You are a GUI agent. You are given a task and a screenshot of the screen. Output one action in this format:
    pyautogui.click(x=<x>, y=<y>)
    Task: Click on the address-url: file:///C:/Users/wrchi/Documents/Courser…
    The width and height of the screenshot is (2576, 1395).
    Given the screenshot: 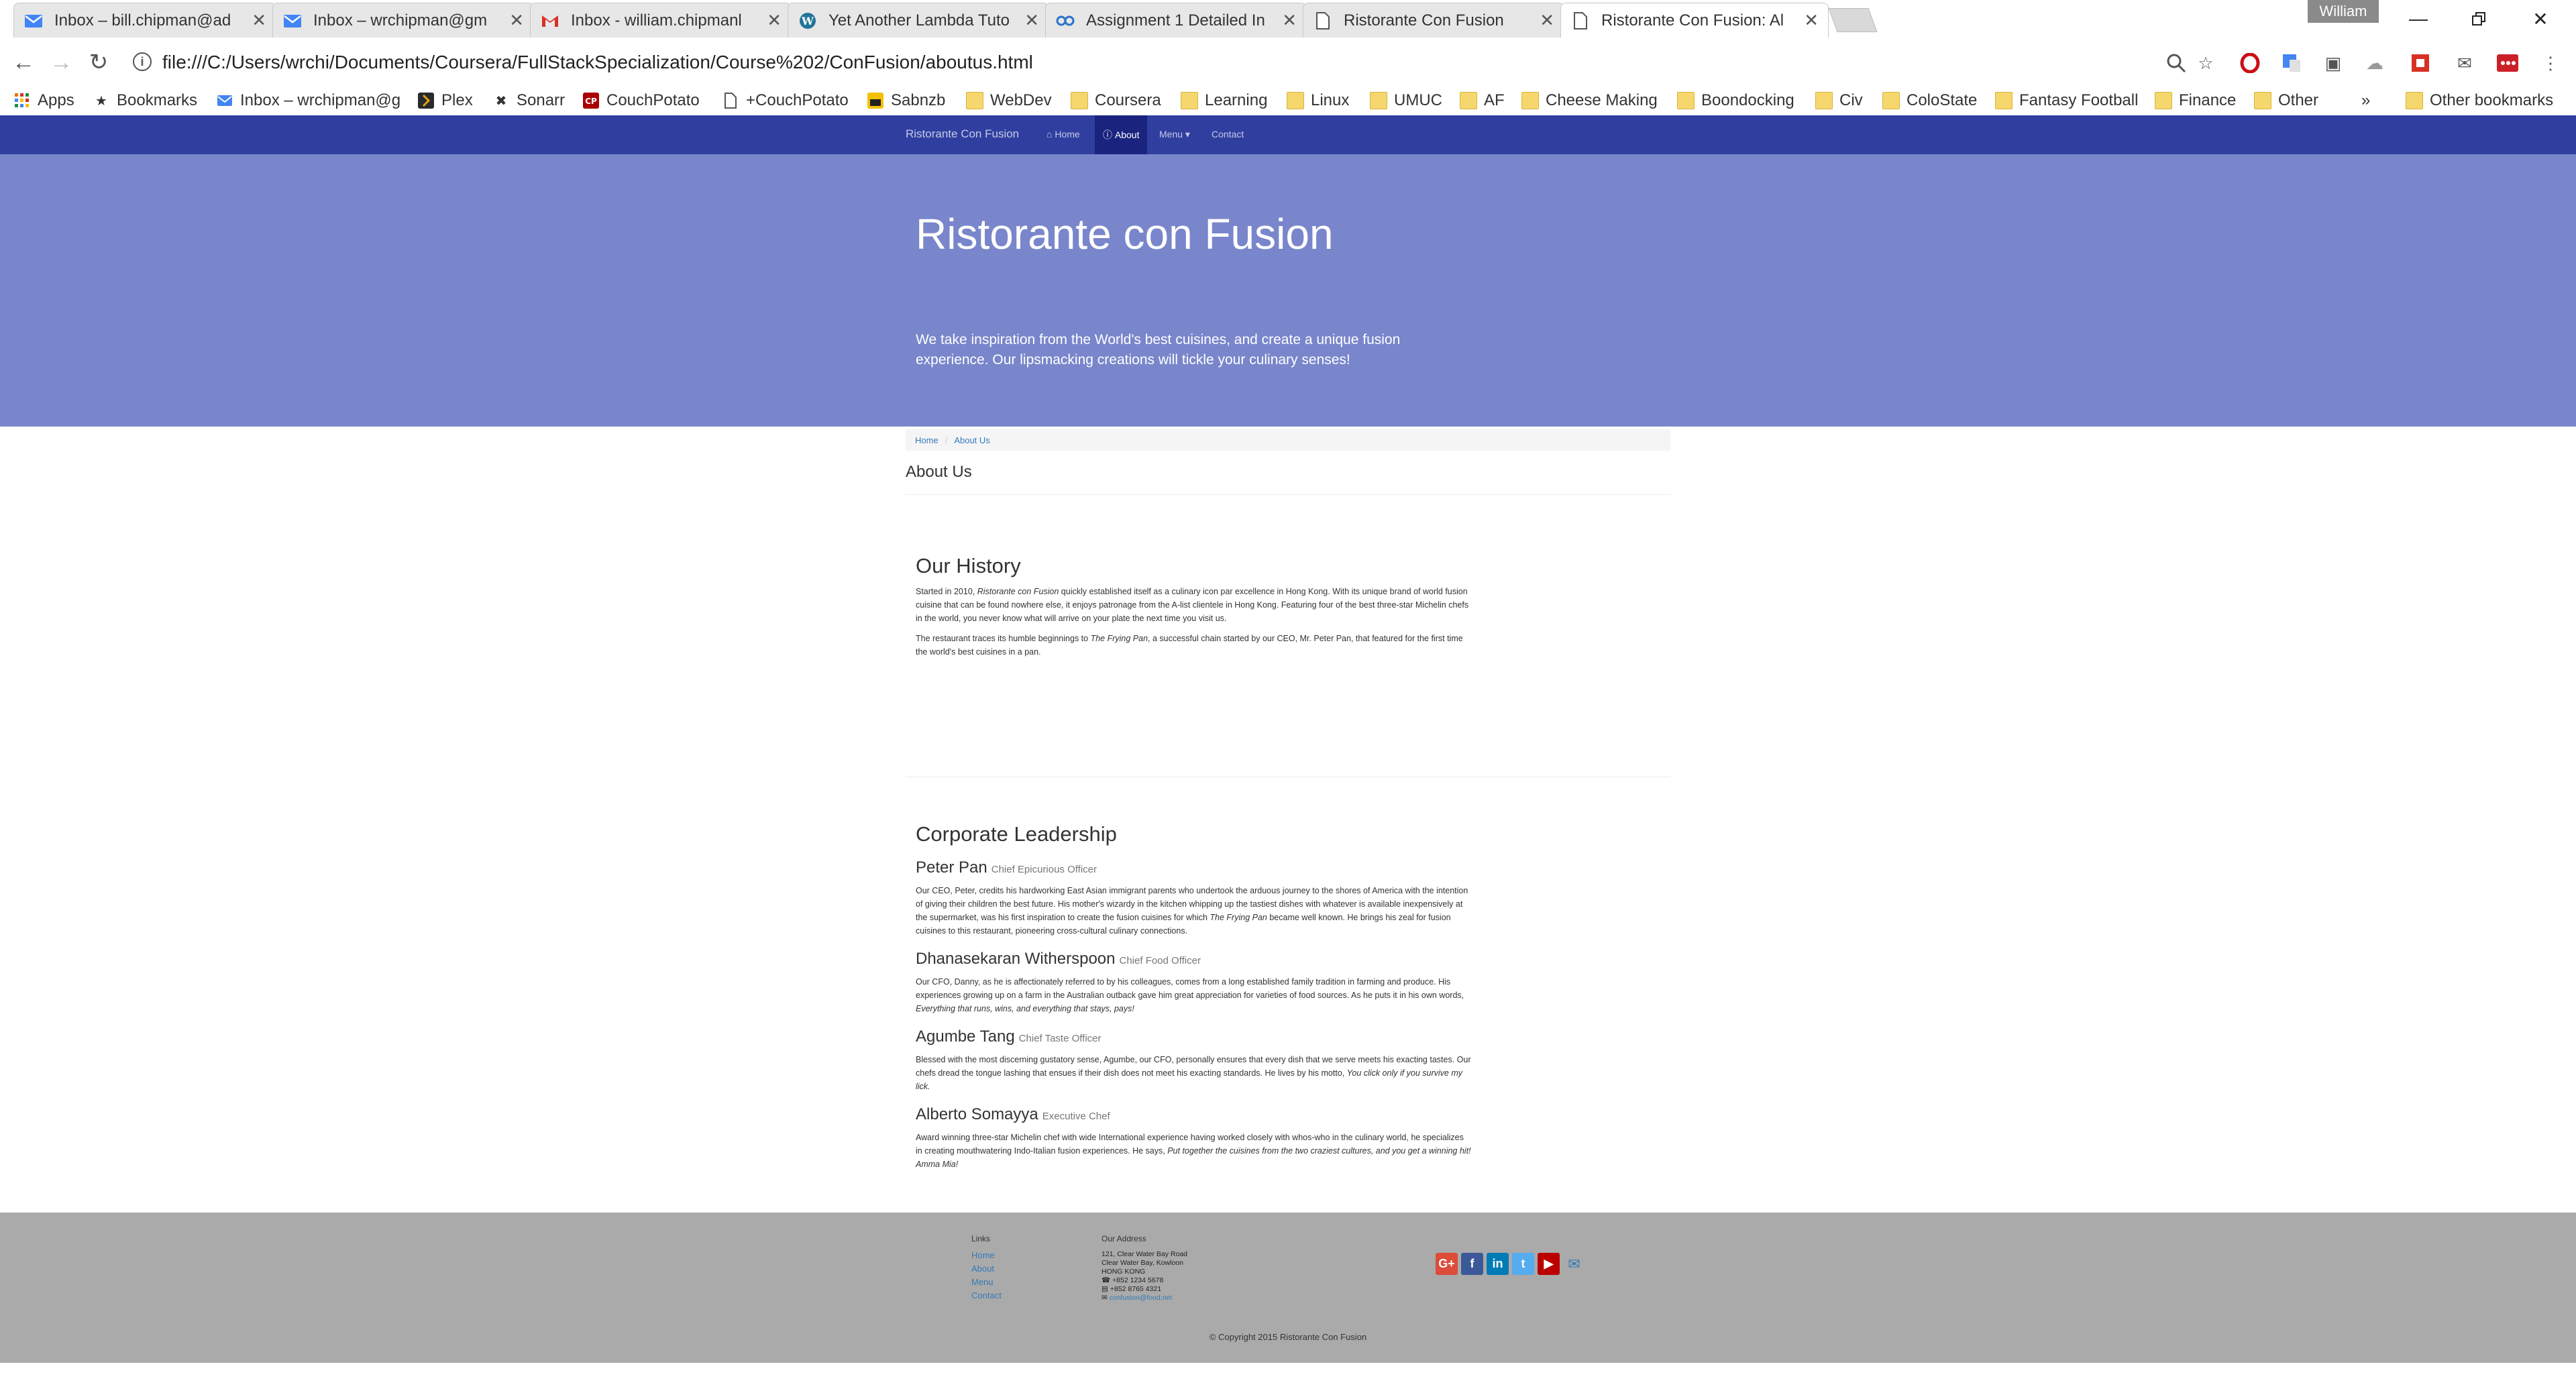 What is the action you would take?
    pyautogui.click(x=597, y=62)
    